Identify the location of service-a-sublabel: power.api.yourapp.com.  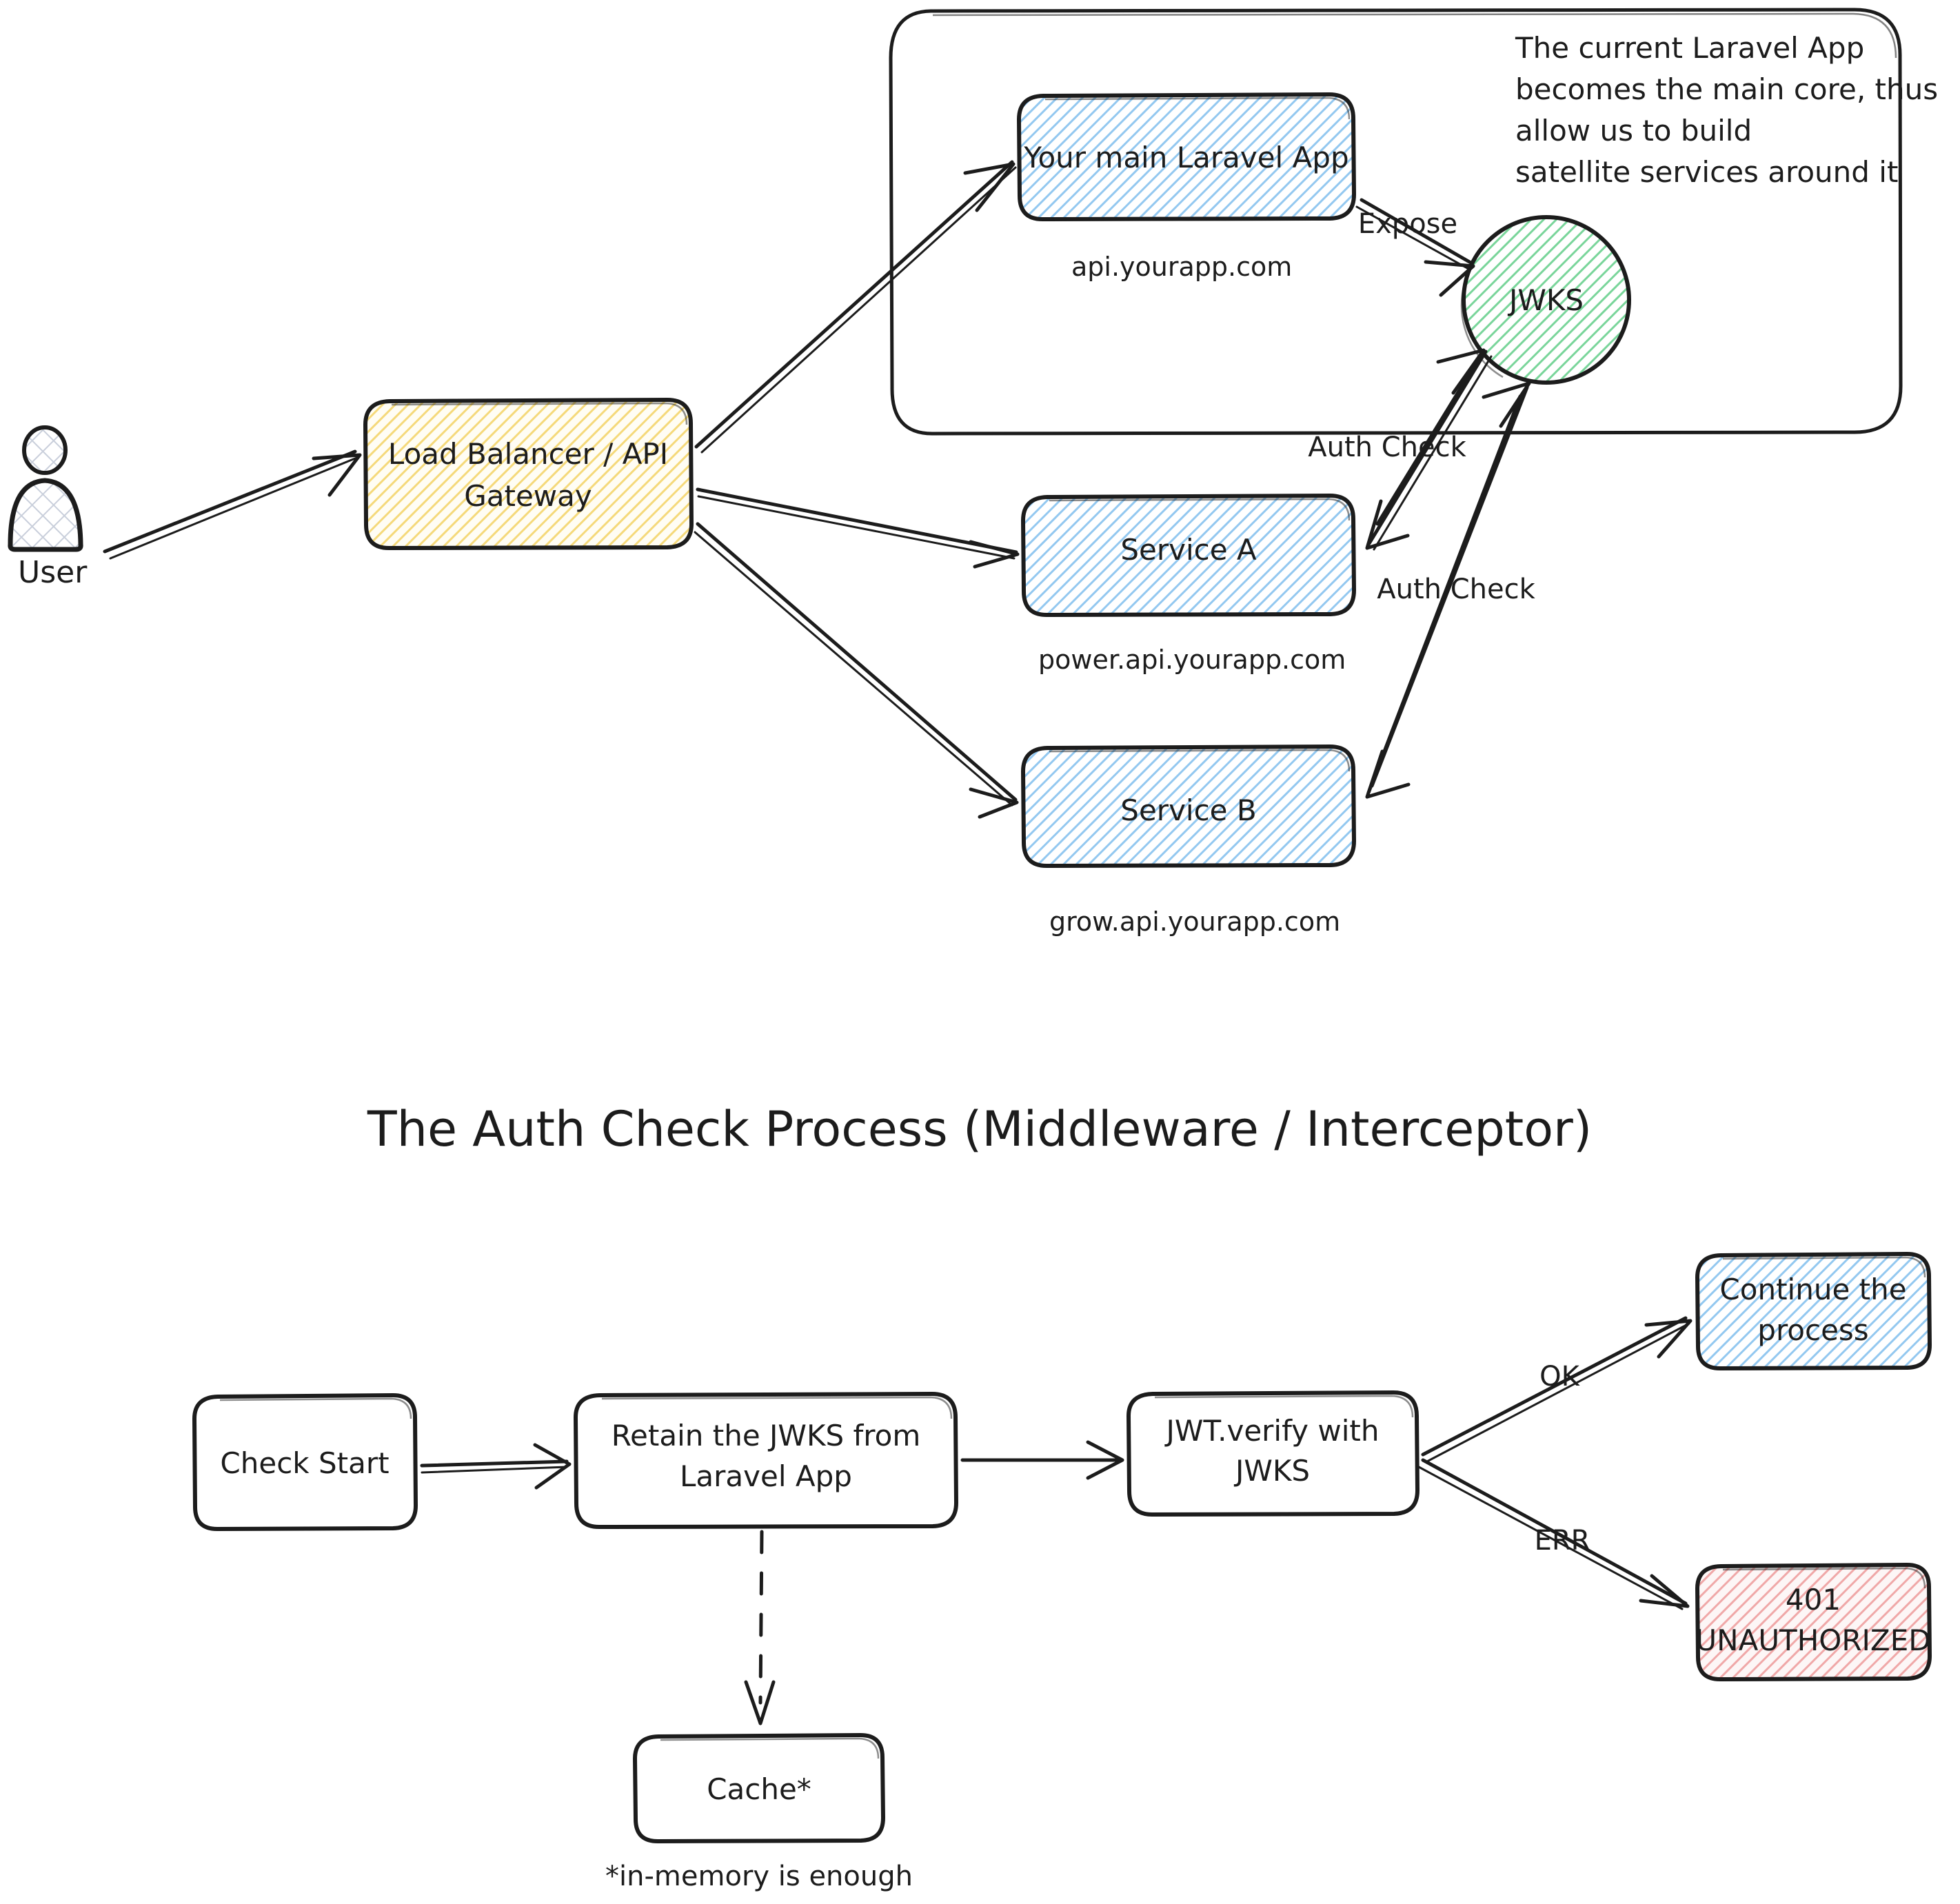
(1192, 660).